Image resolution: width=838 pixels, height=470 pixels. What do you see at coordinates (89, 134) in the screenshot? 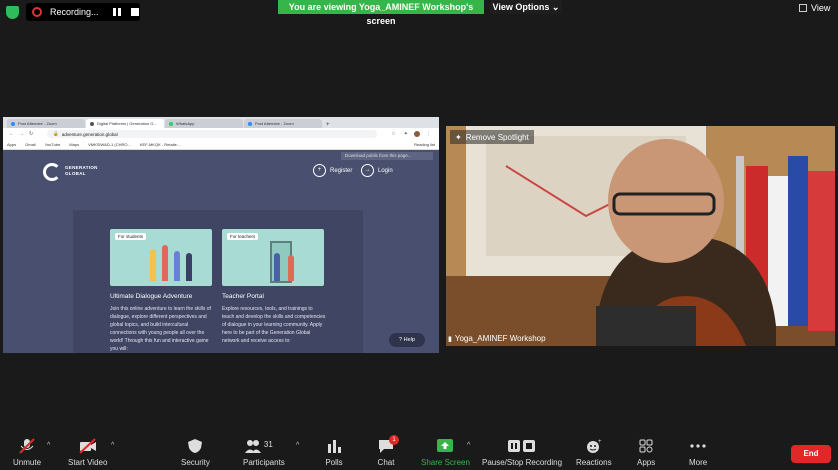
I see `url-text: adventure.generation.global` at bounding box center [89, 134].